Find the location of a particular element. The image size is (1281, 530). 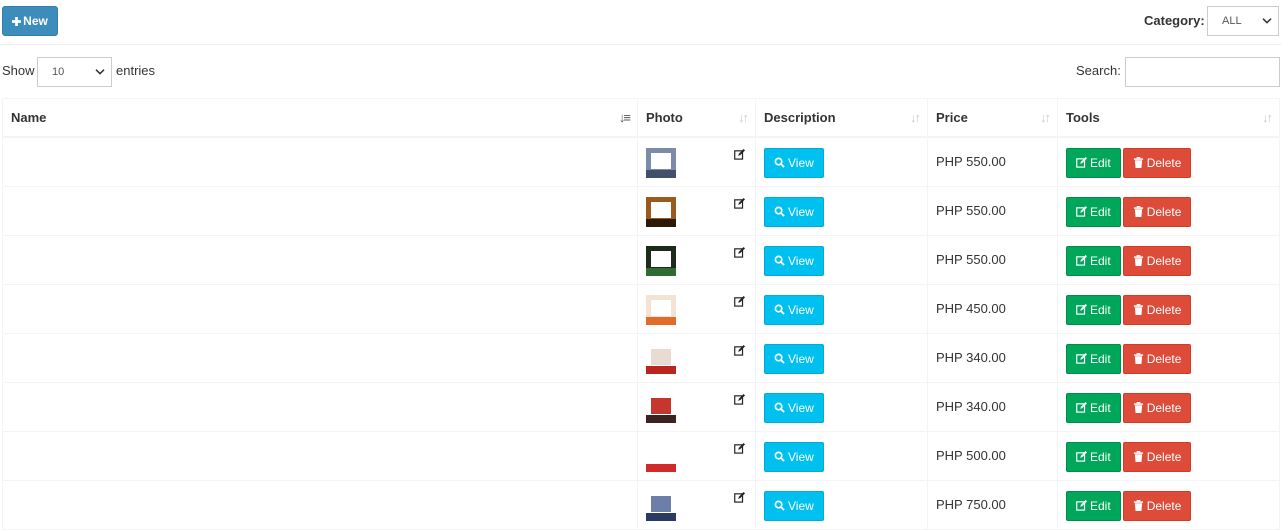

table-row: View PHP 340.00 Edit Delete is located at coordinates (641, 357).